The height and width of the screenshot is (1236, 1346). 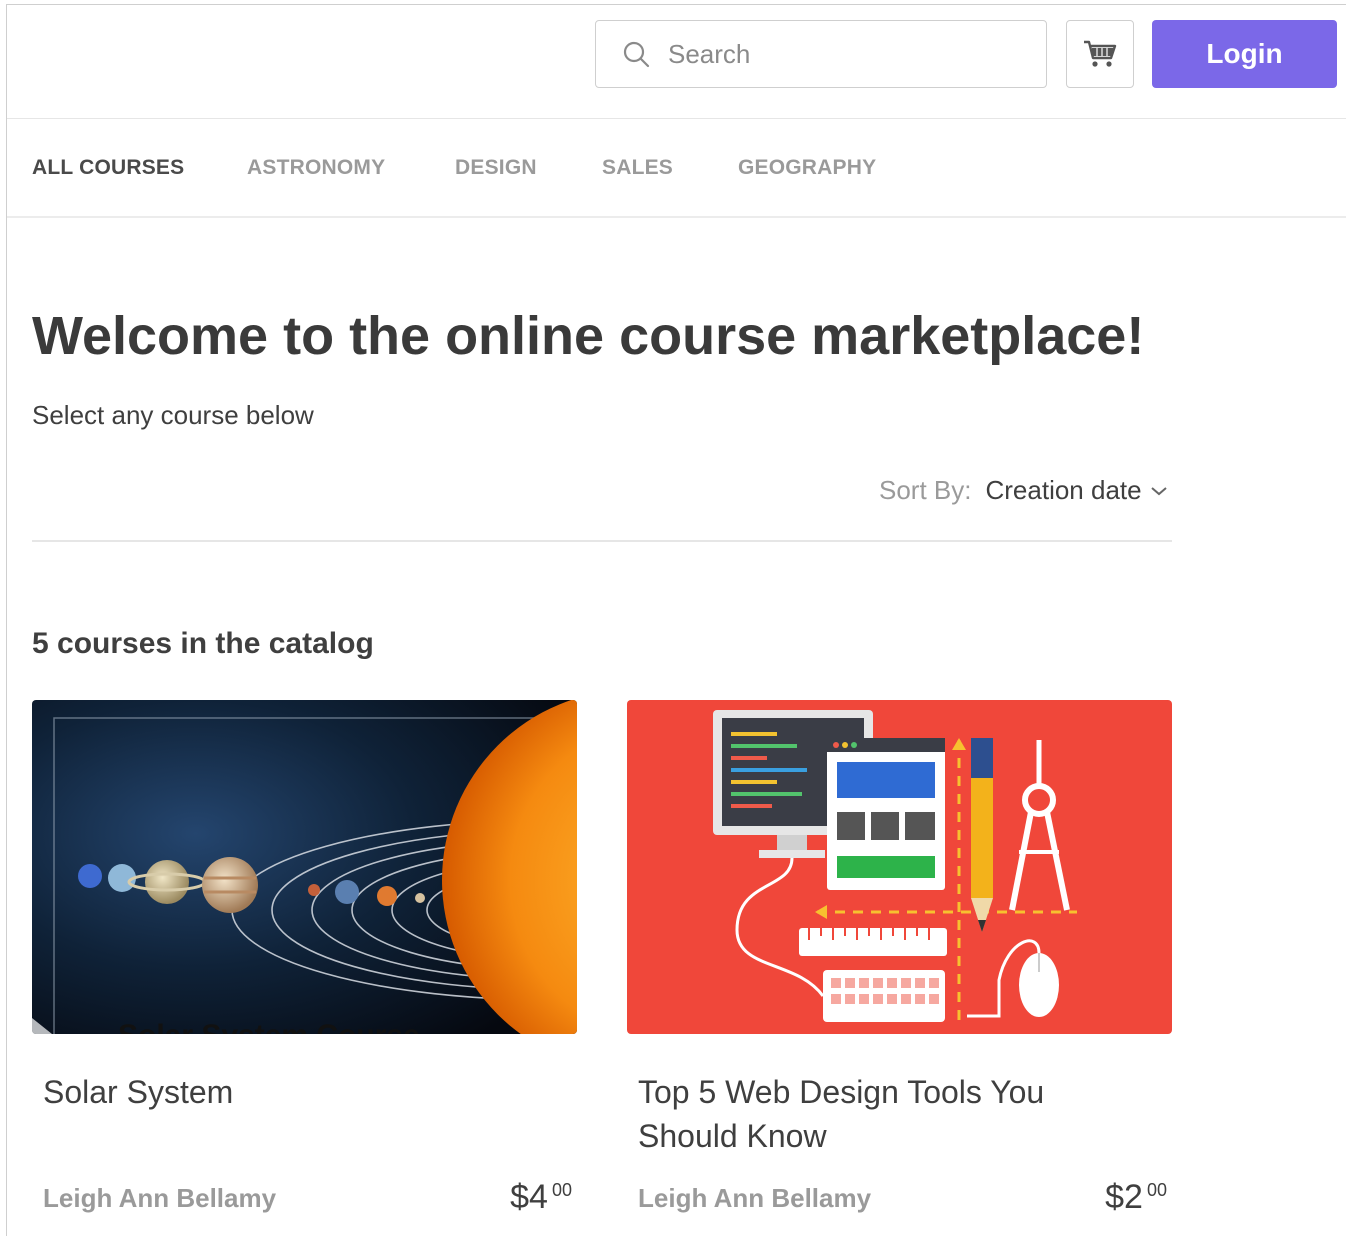 I want to click on price-main: $4, so click(x=529, y=1197).